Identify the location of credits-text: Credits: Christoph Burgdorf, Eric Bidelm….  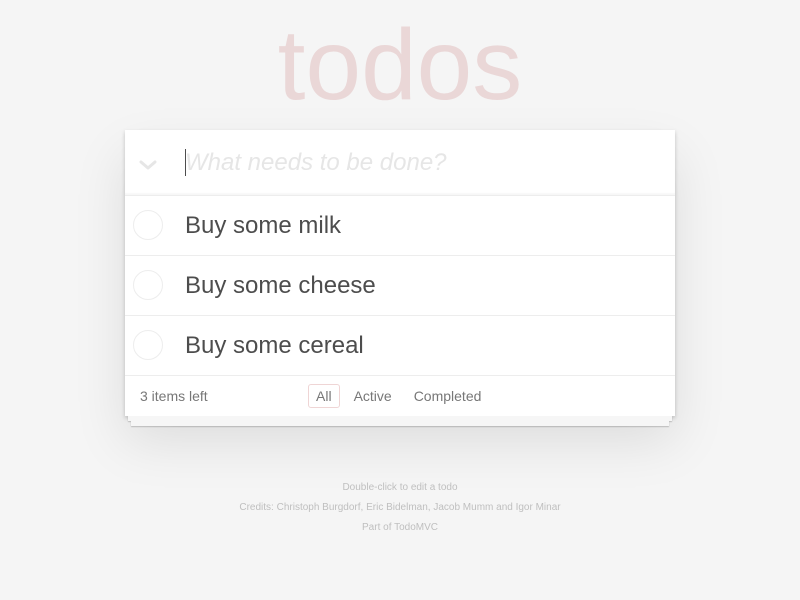
(400, 507).